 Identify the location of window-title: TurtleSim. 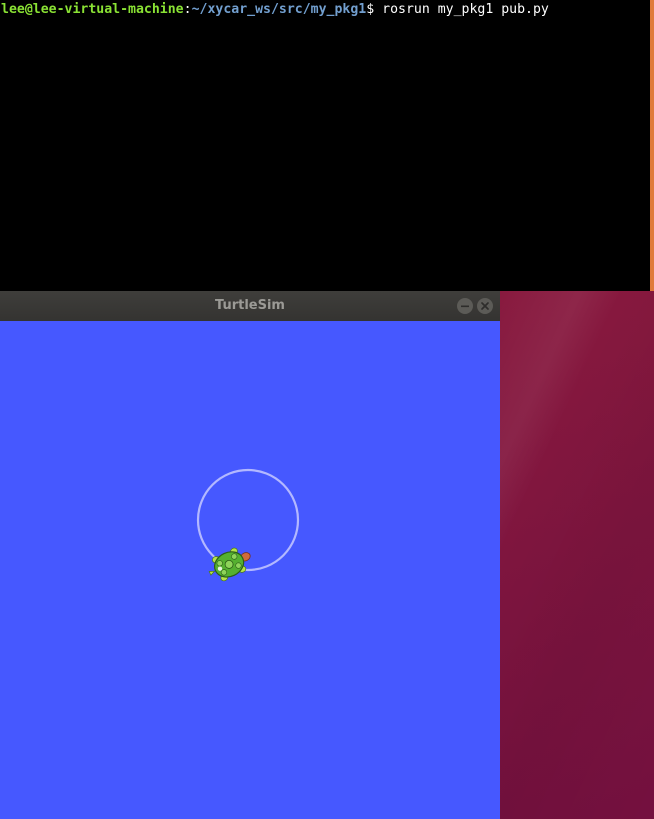
(250, 305).